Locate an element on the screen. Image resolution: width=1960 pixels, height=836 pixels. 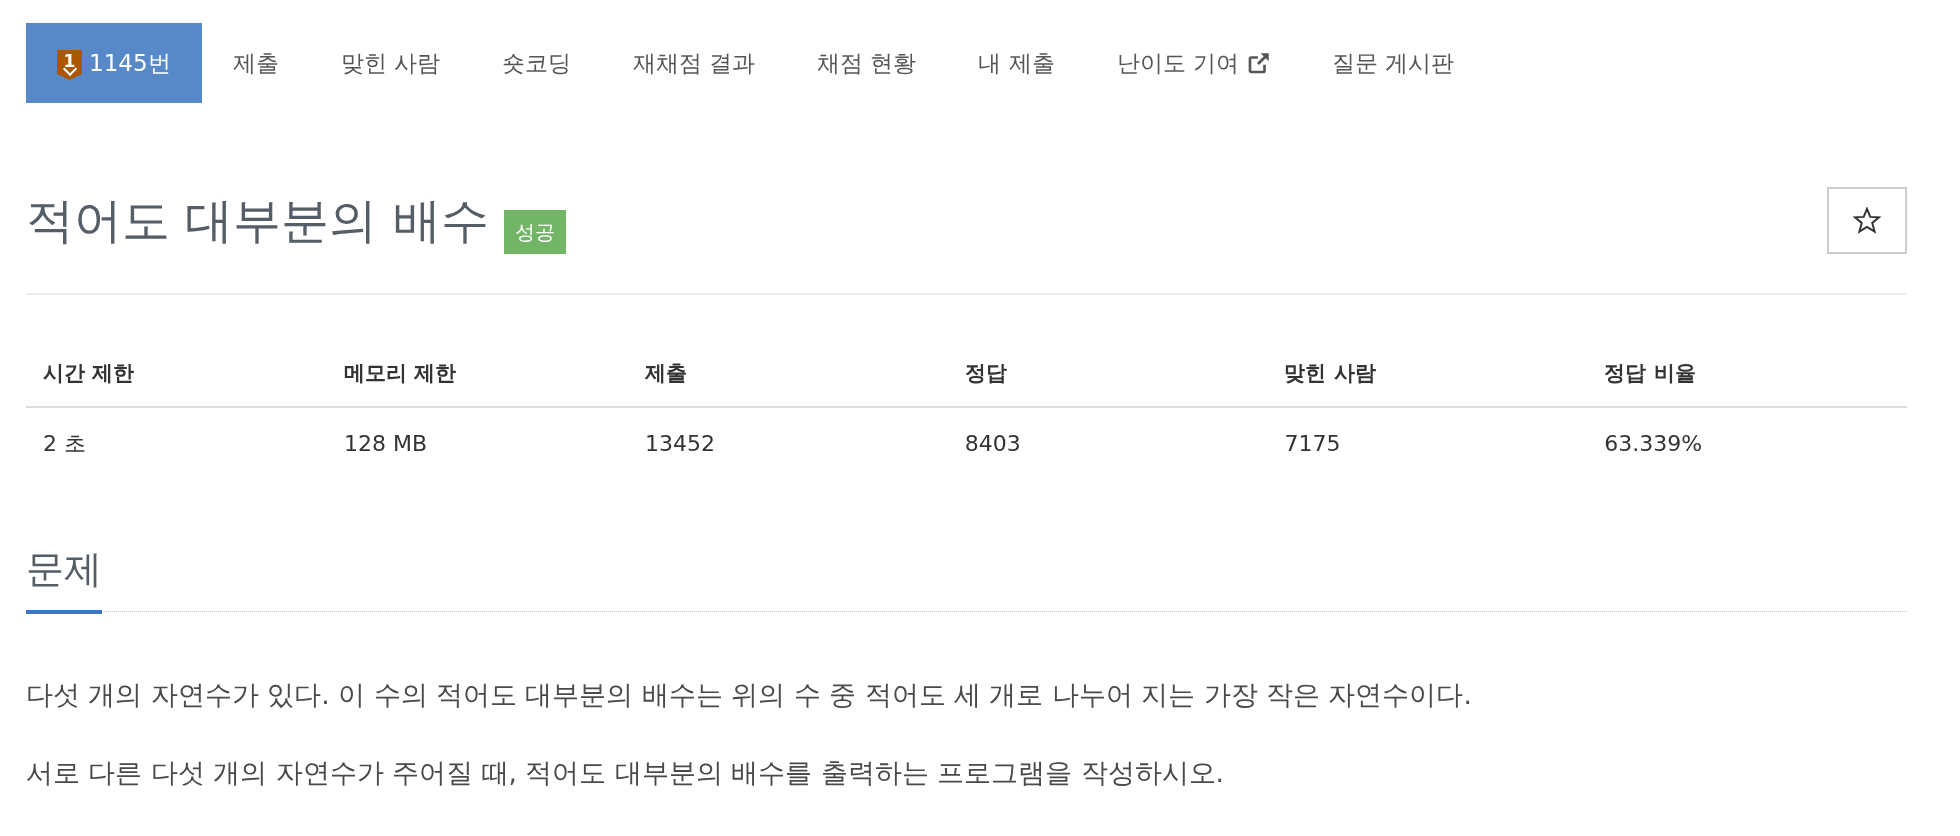
result-badge: 성공 is located at coordinates (534, 232).